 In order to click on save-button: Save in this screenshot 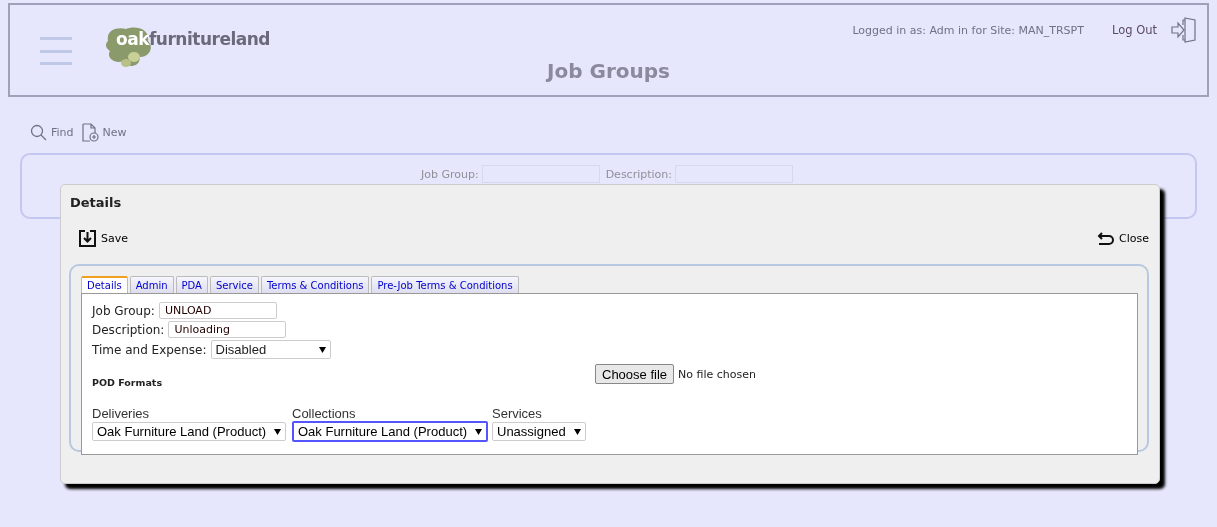, I will do `click(103, 238)`.